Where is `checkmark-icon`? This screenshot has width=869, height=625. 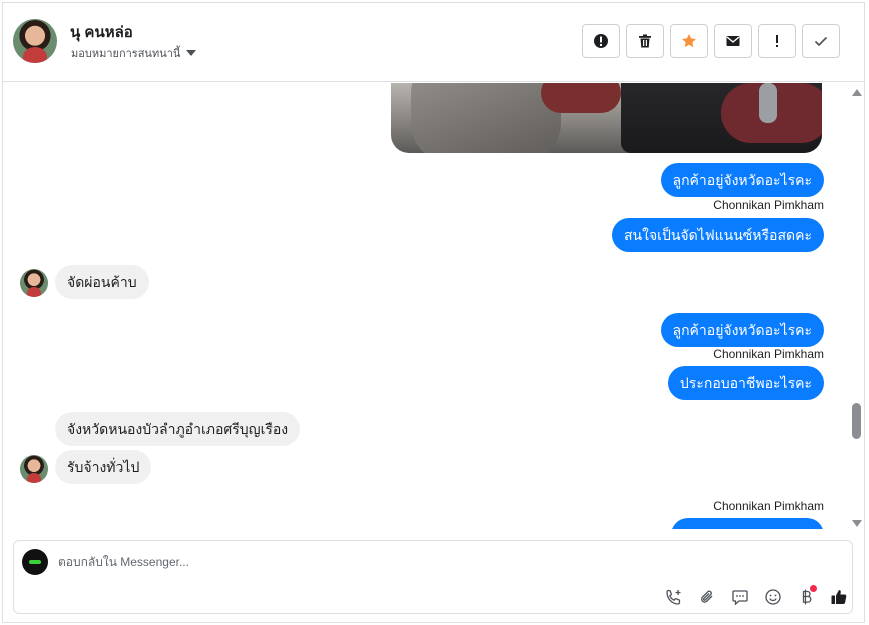 checkmark-icon is located at coordinates (821, 41).